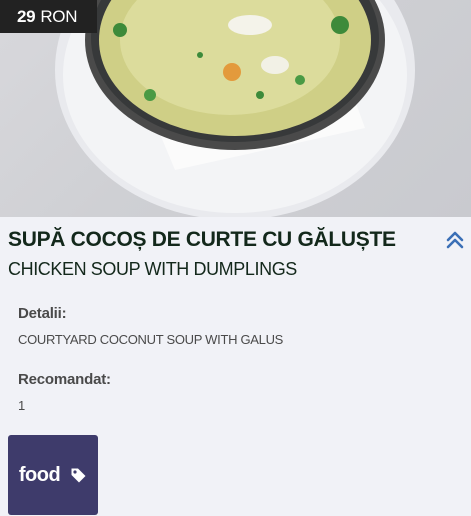 This screenshot has width=471, height=516. I want to click on product-title: SUPĂ COCOȘ DE CURTE CU GĂLUȘTE, so click(202, 239).